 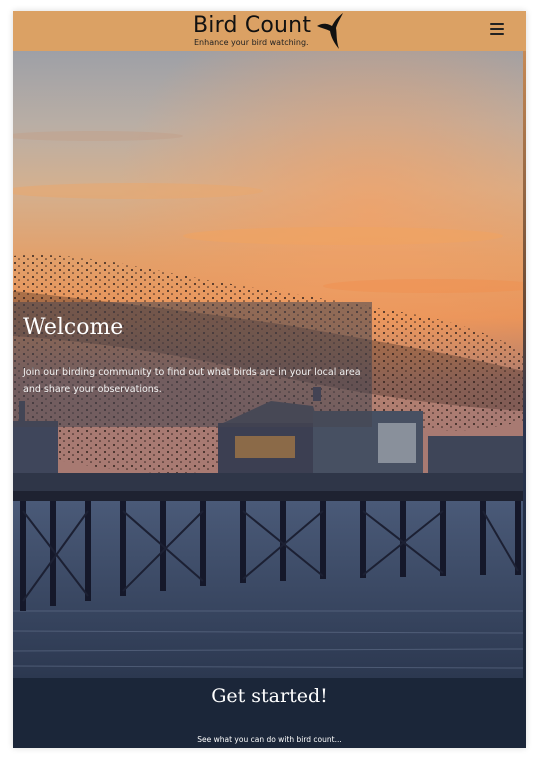 I want to click on site-logo: Bird Count Enhance your bird watching., so click(x=273, y=31).